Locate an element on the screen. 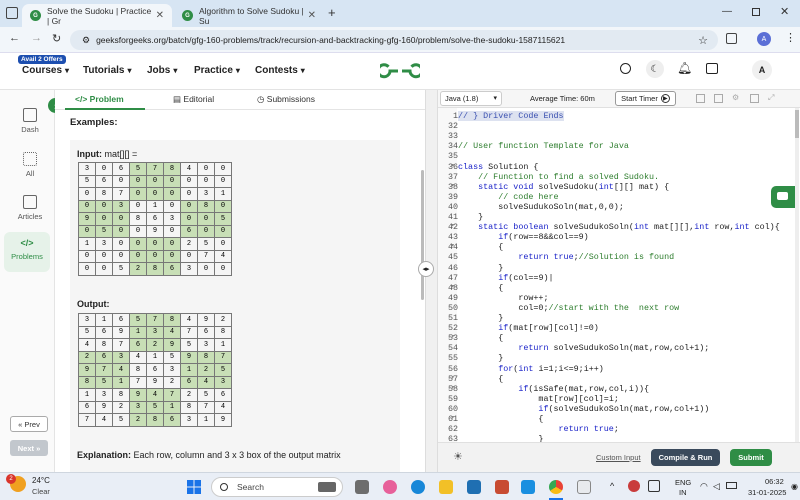  settings-icon: ⚙ is located at coordinates (735, 97).